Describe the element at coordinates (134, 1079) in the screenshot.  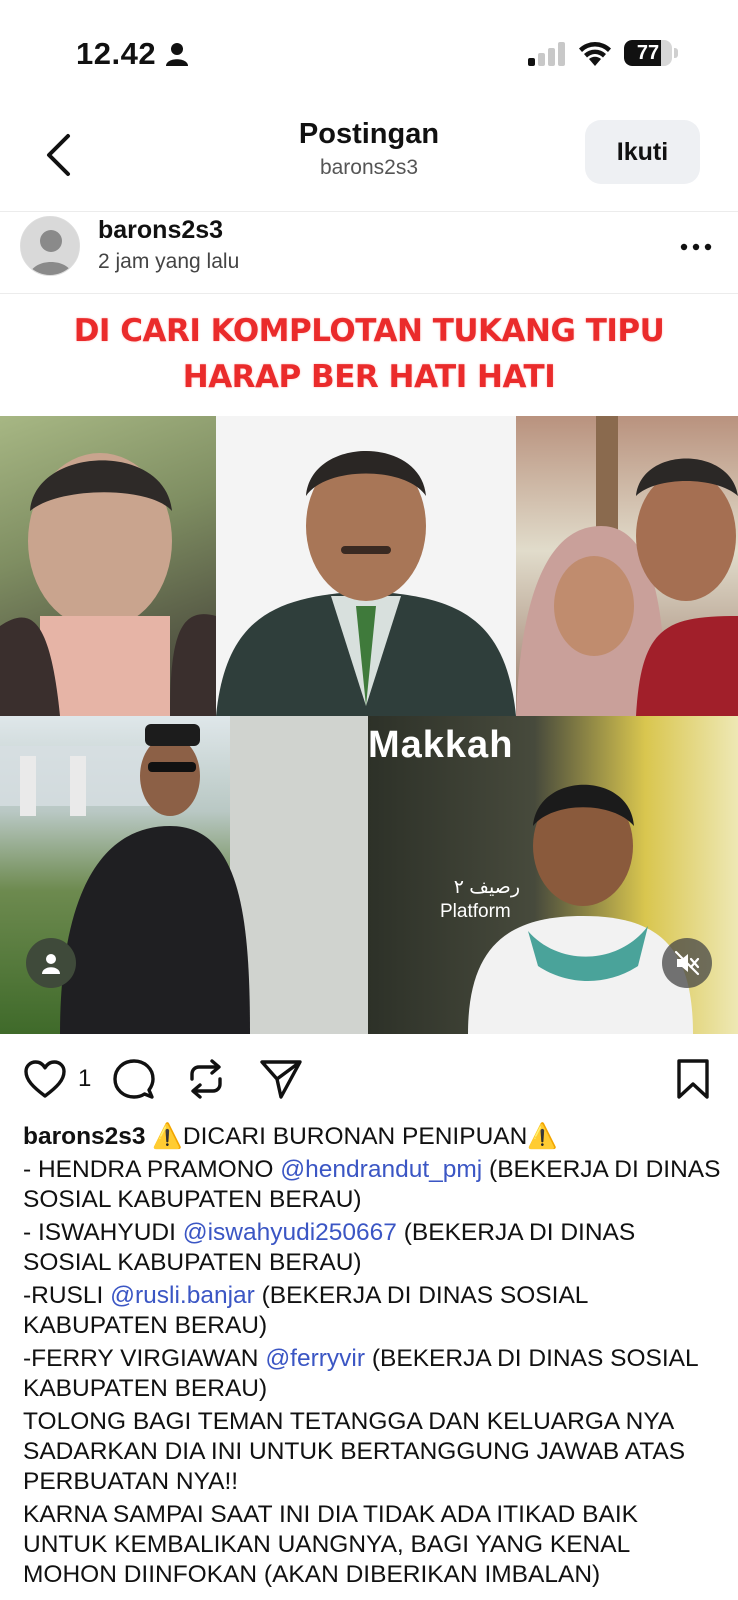
I see `comment-icon` at that location.